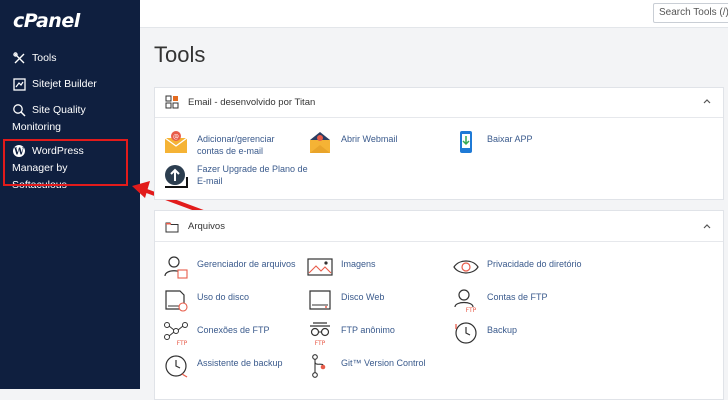  I want to click on backup-wizard-icon, so click(176, 366).